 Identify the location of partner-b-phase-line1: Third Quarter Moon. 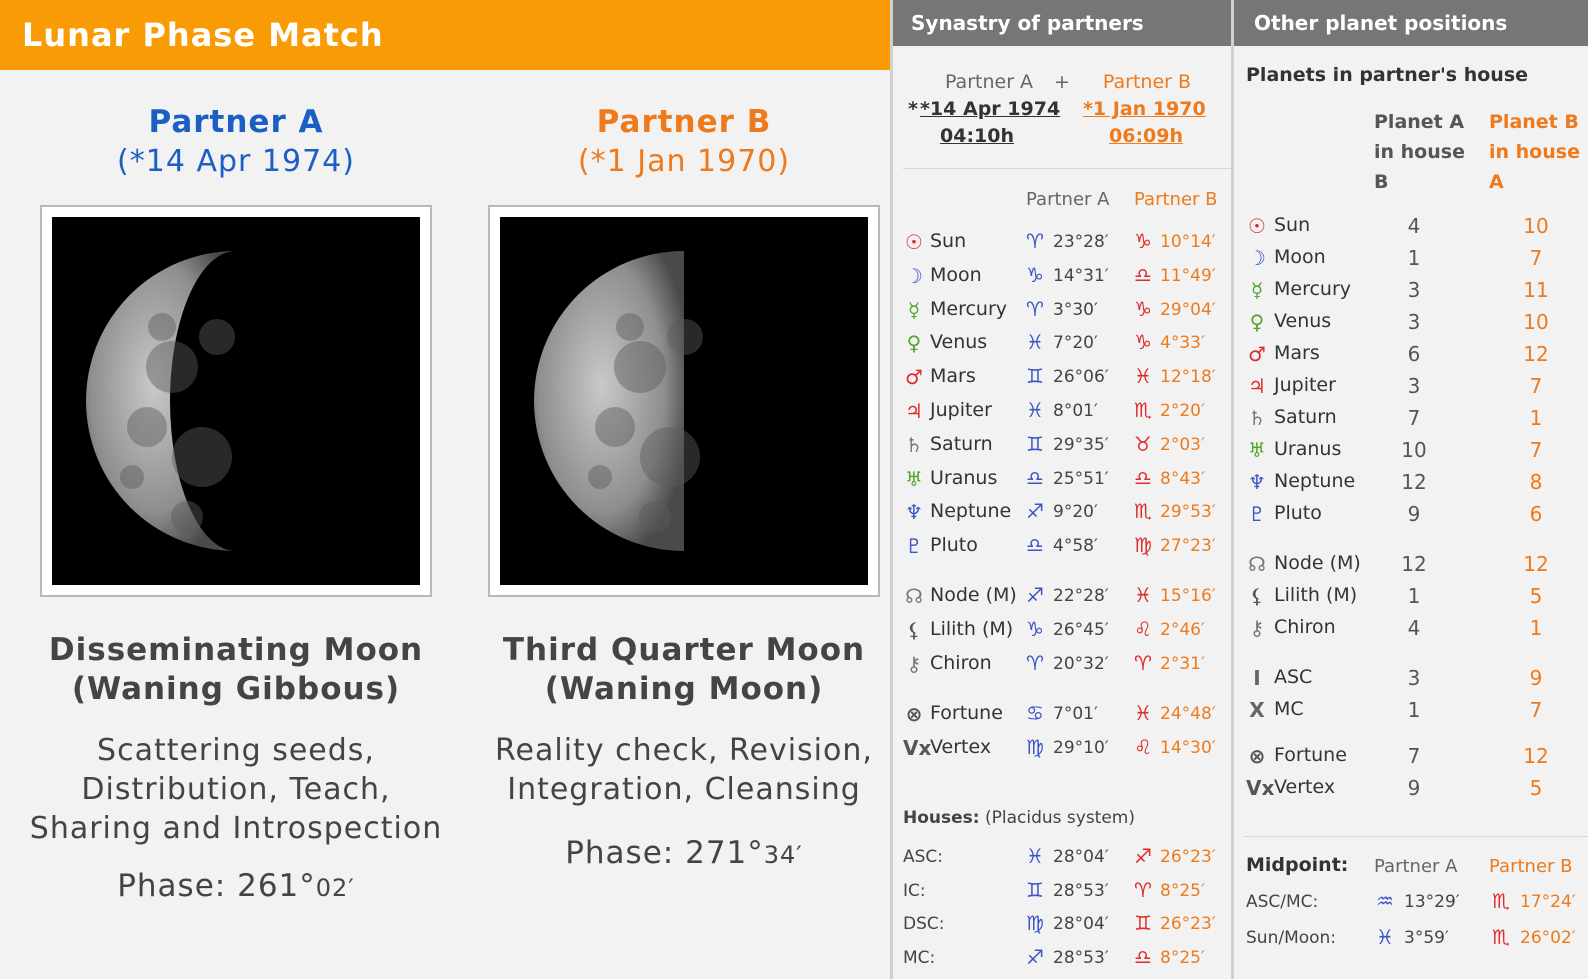
(684, 650).